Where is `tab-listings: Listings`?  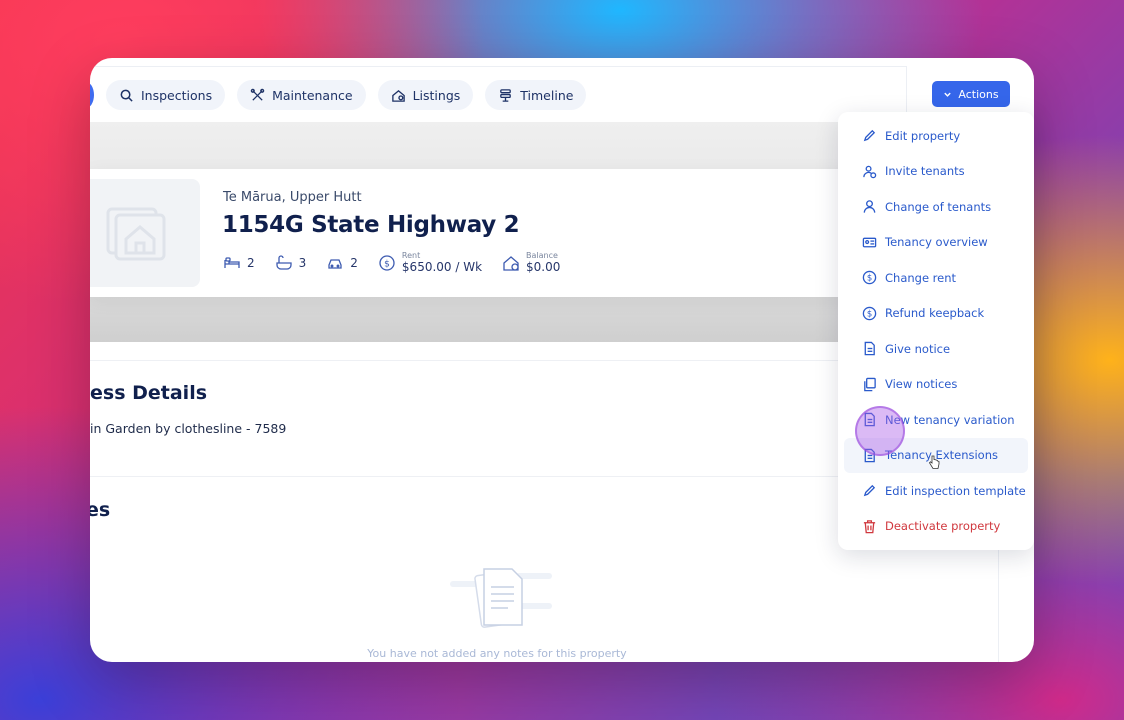
tab-listings: Listings is located at coordinates (425, 95).